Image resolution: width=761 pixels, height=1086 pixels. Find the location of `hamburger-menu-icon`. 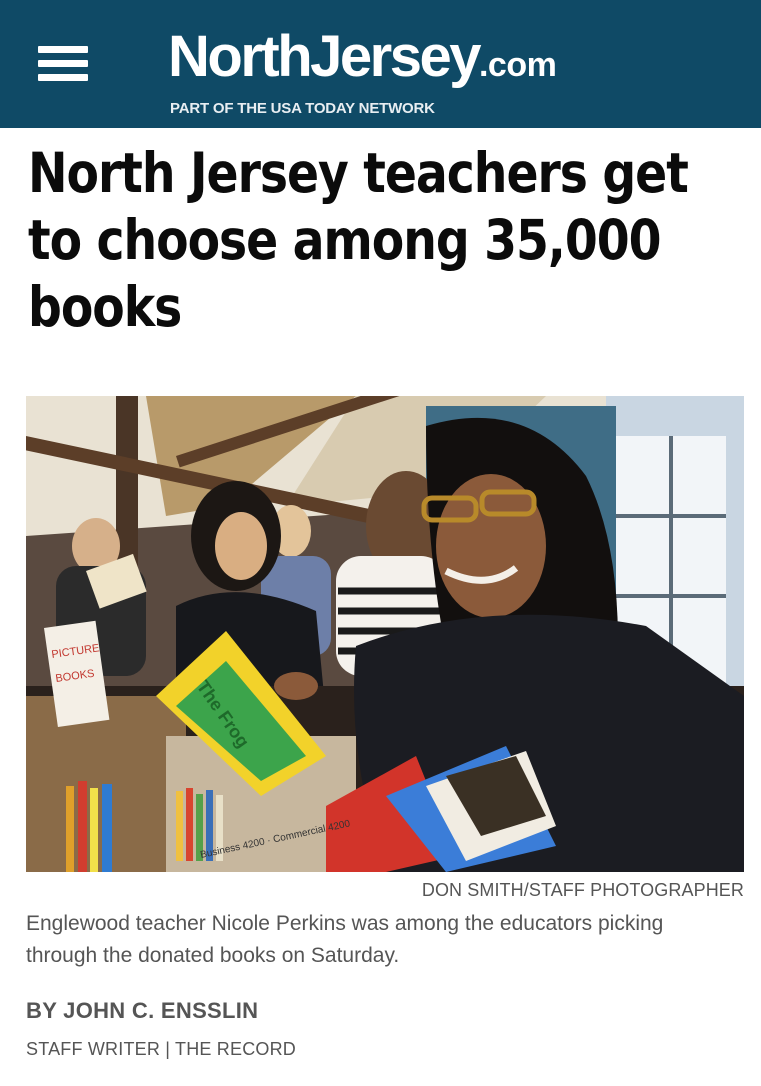

hamburger-menu-icon is located at coordinates (63, 64).